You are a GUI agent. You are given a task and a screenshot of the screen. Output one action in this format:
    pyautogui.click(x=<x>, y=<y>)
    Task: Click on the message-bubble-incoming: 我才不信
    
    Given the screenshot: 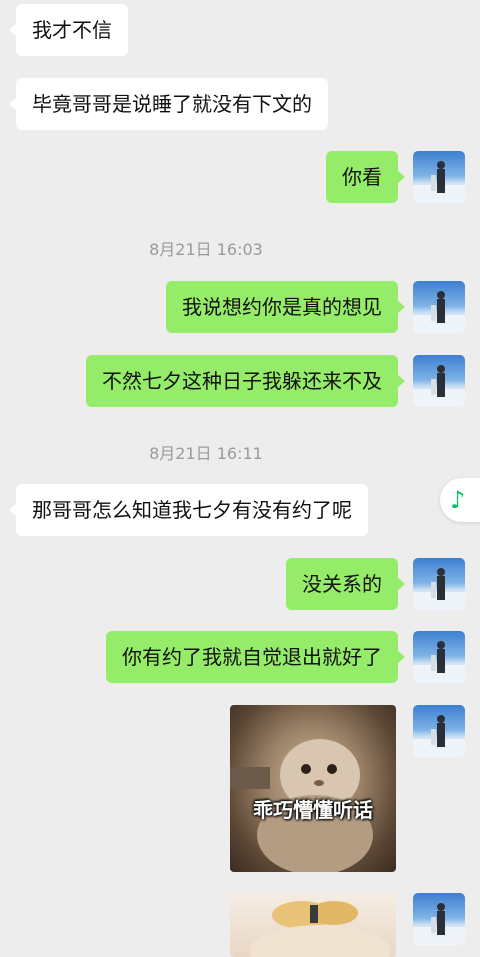 What is the action you would take?
    pyautogui.click(x=68, y=30)
    